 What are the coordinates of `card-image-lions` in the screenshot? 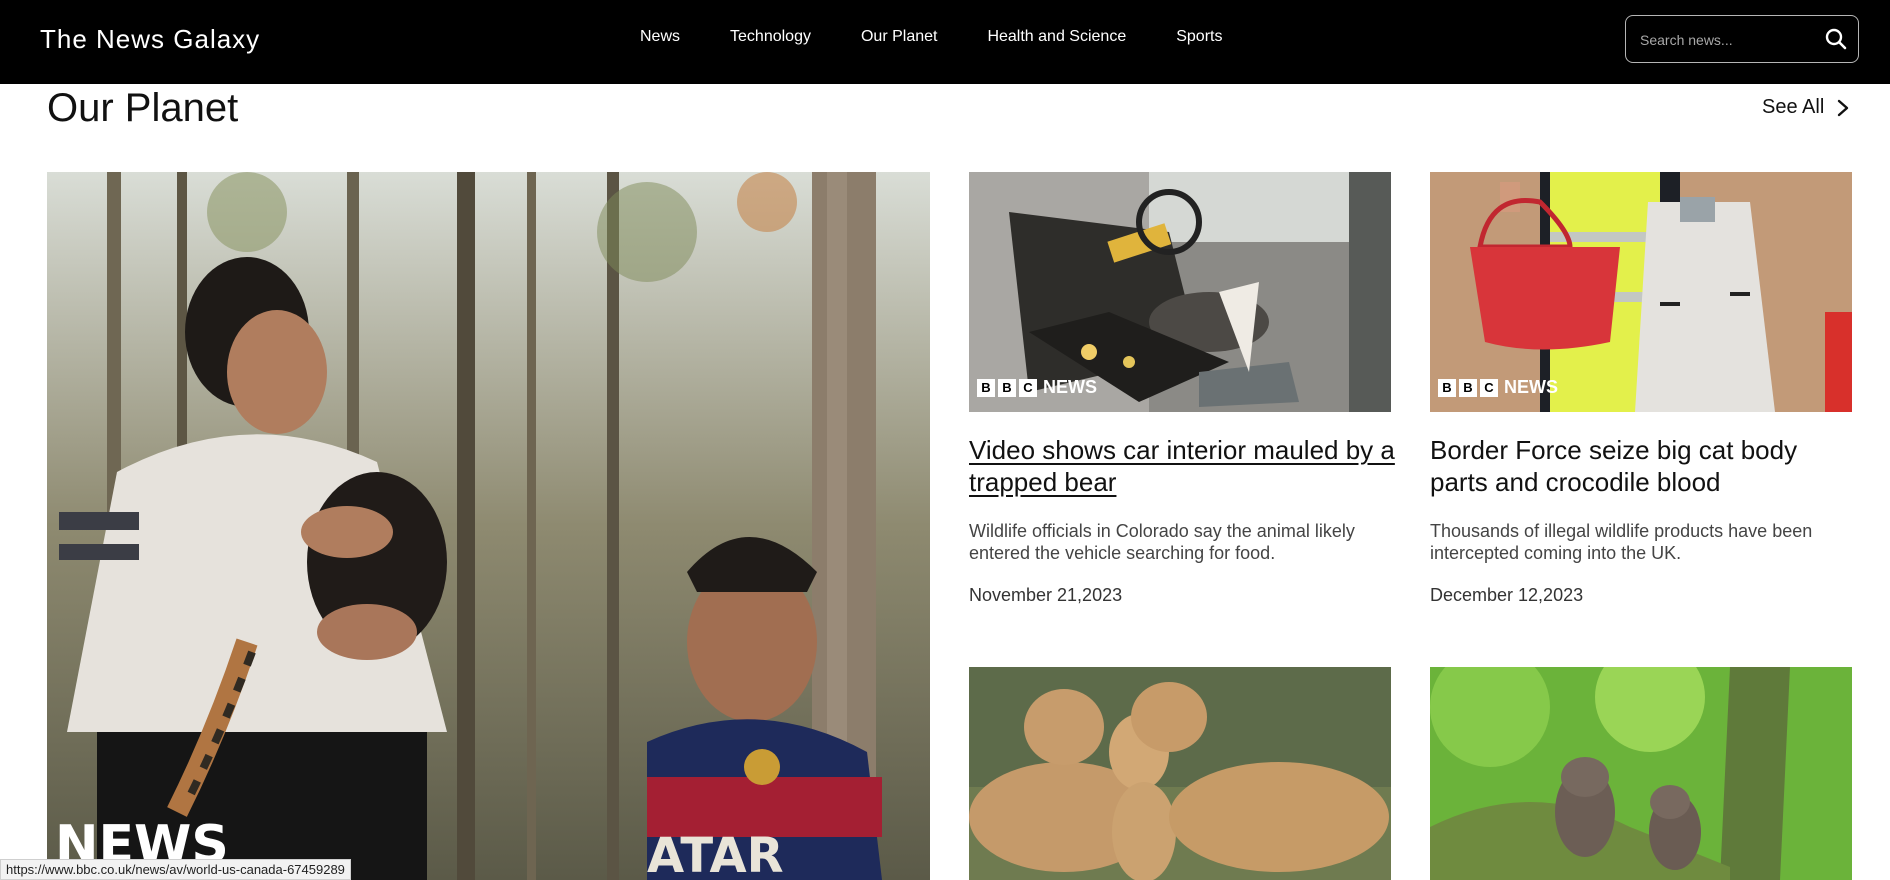 It's located at (1180, 773).